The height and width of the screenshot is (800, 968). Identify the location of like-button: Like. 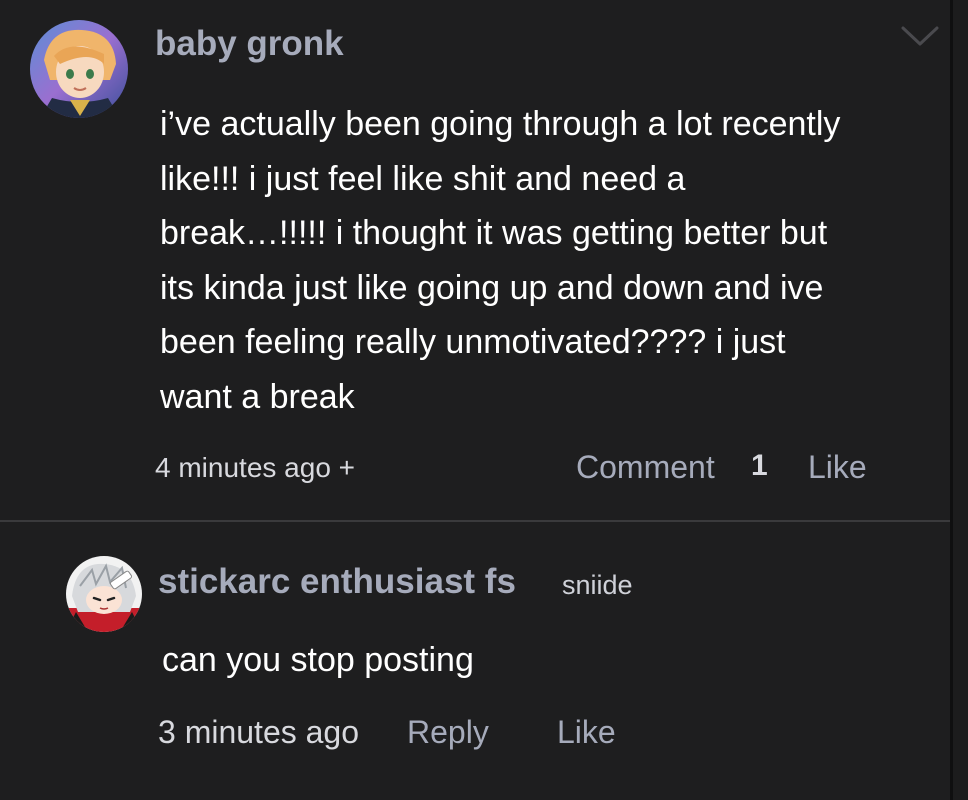
(837, 467).